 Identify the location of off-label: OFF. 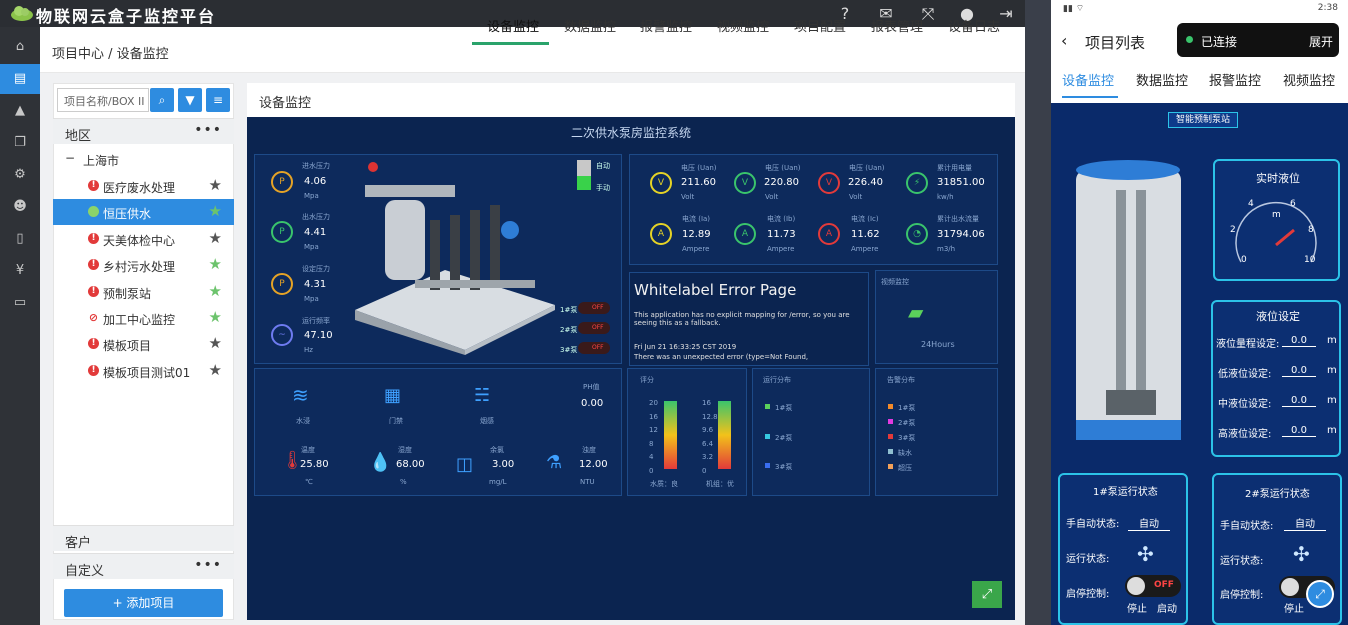
(1164, 585).